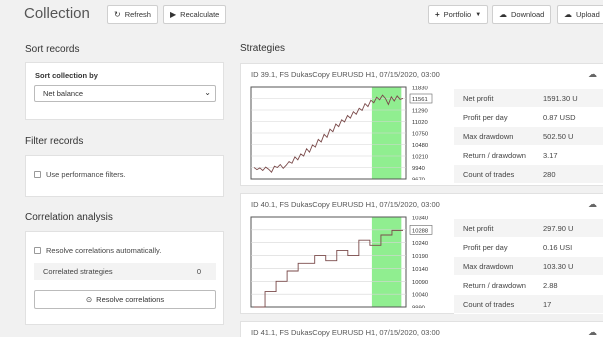 This screenshot has width=603, height=337. Describe the element at coordinates (528, 155) in the screenshot. I see `stat-row: Return / drawdown 3.17` at that location.